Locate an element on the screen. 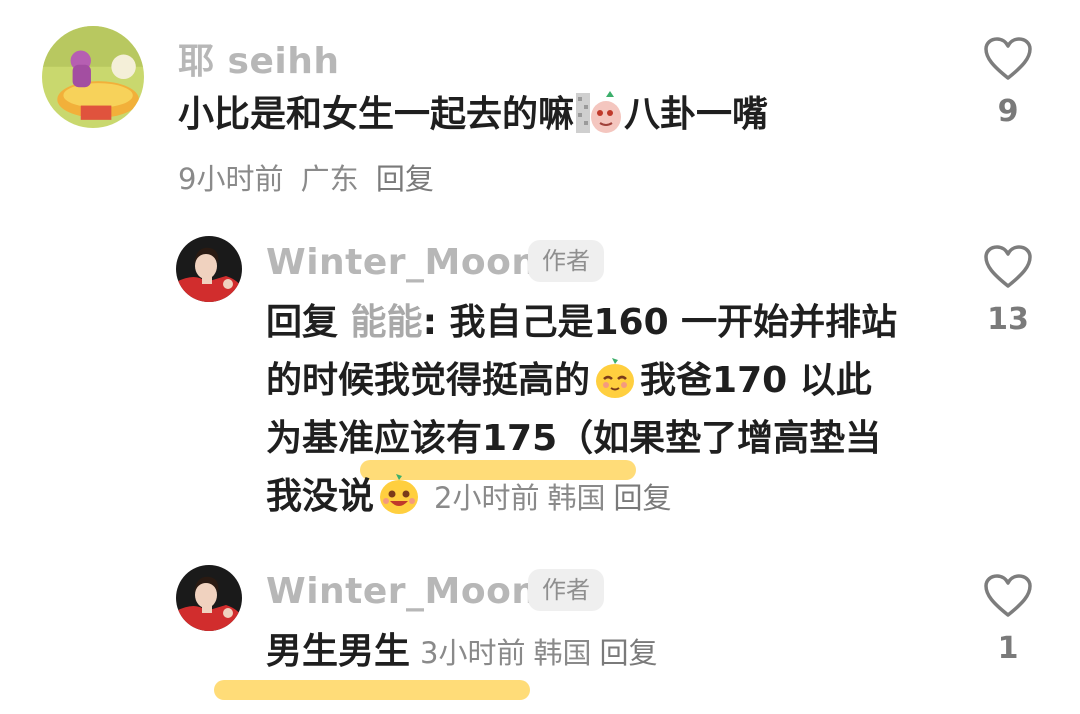 This screenshot has height=714, width=1080. comment-text-part: 我爸170 以此 is located at coordinates (756, 380).